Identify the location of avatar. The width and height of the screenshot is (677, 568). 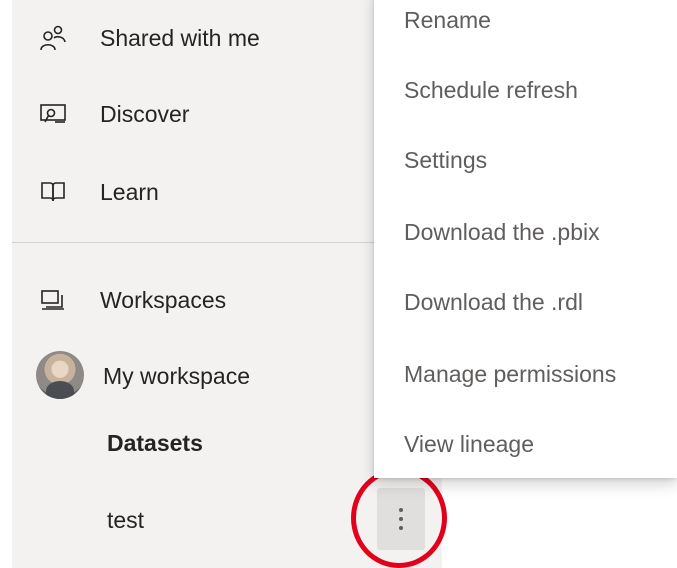
(60, 375).